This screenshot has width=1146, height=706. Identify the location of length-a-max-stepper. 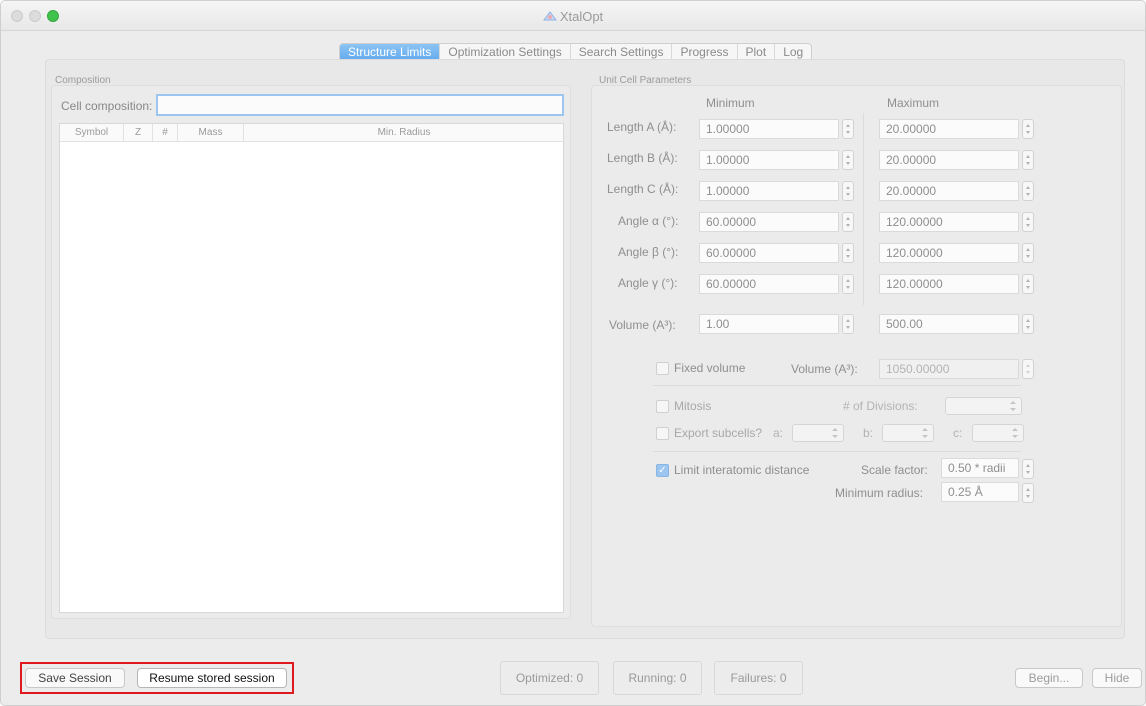
(1028, 129).